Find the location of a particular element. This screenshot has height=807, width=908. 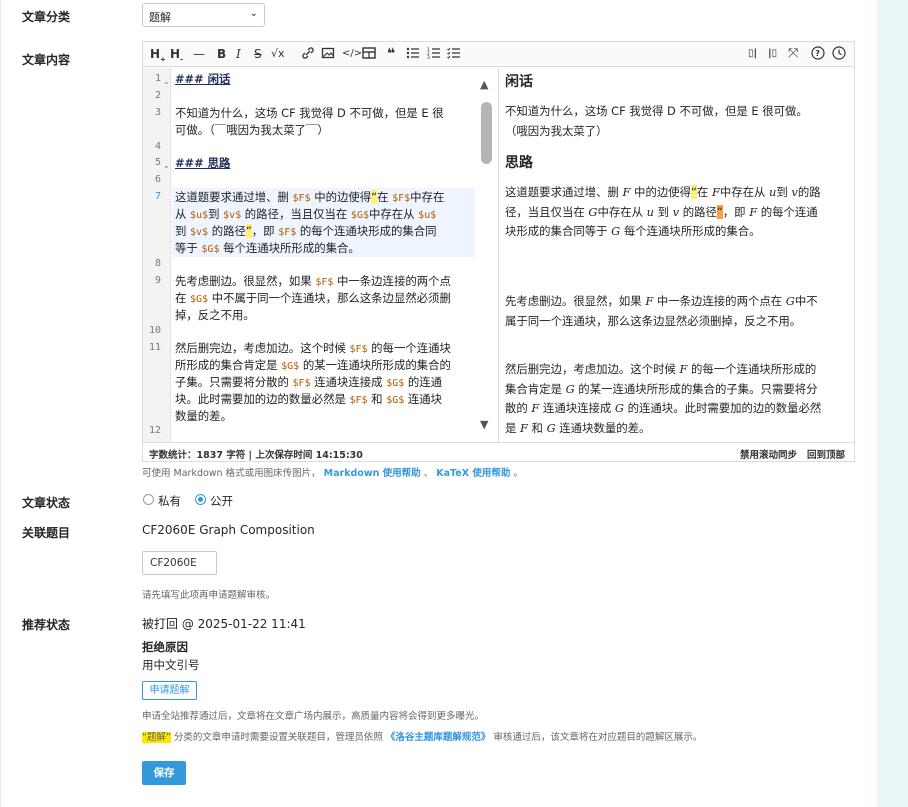

line-number: 12 is located at coordinates (154, 430).